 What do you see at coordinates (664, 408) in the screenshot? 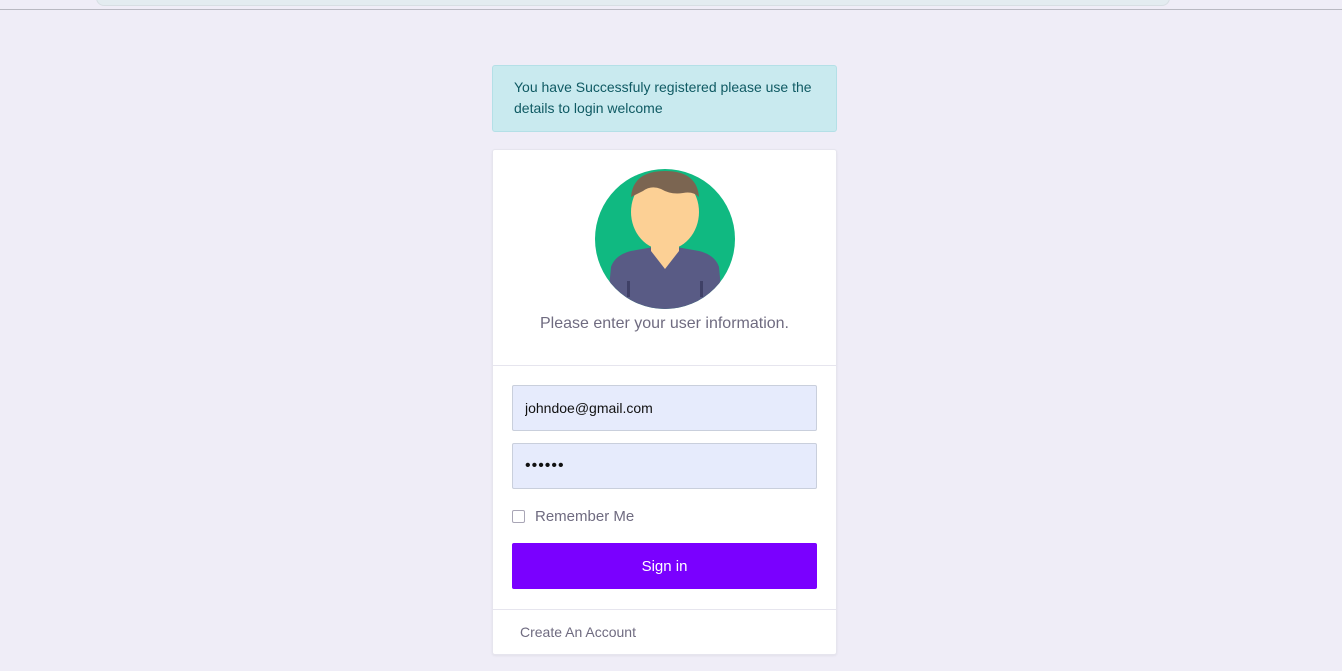
I see `email-field` at bounding box center [664, 408].